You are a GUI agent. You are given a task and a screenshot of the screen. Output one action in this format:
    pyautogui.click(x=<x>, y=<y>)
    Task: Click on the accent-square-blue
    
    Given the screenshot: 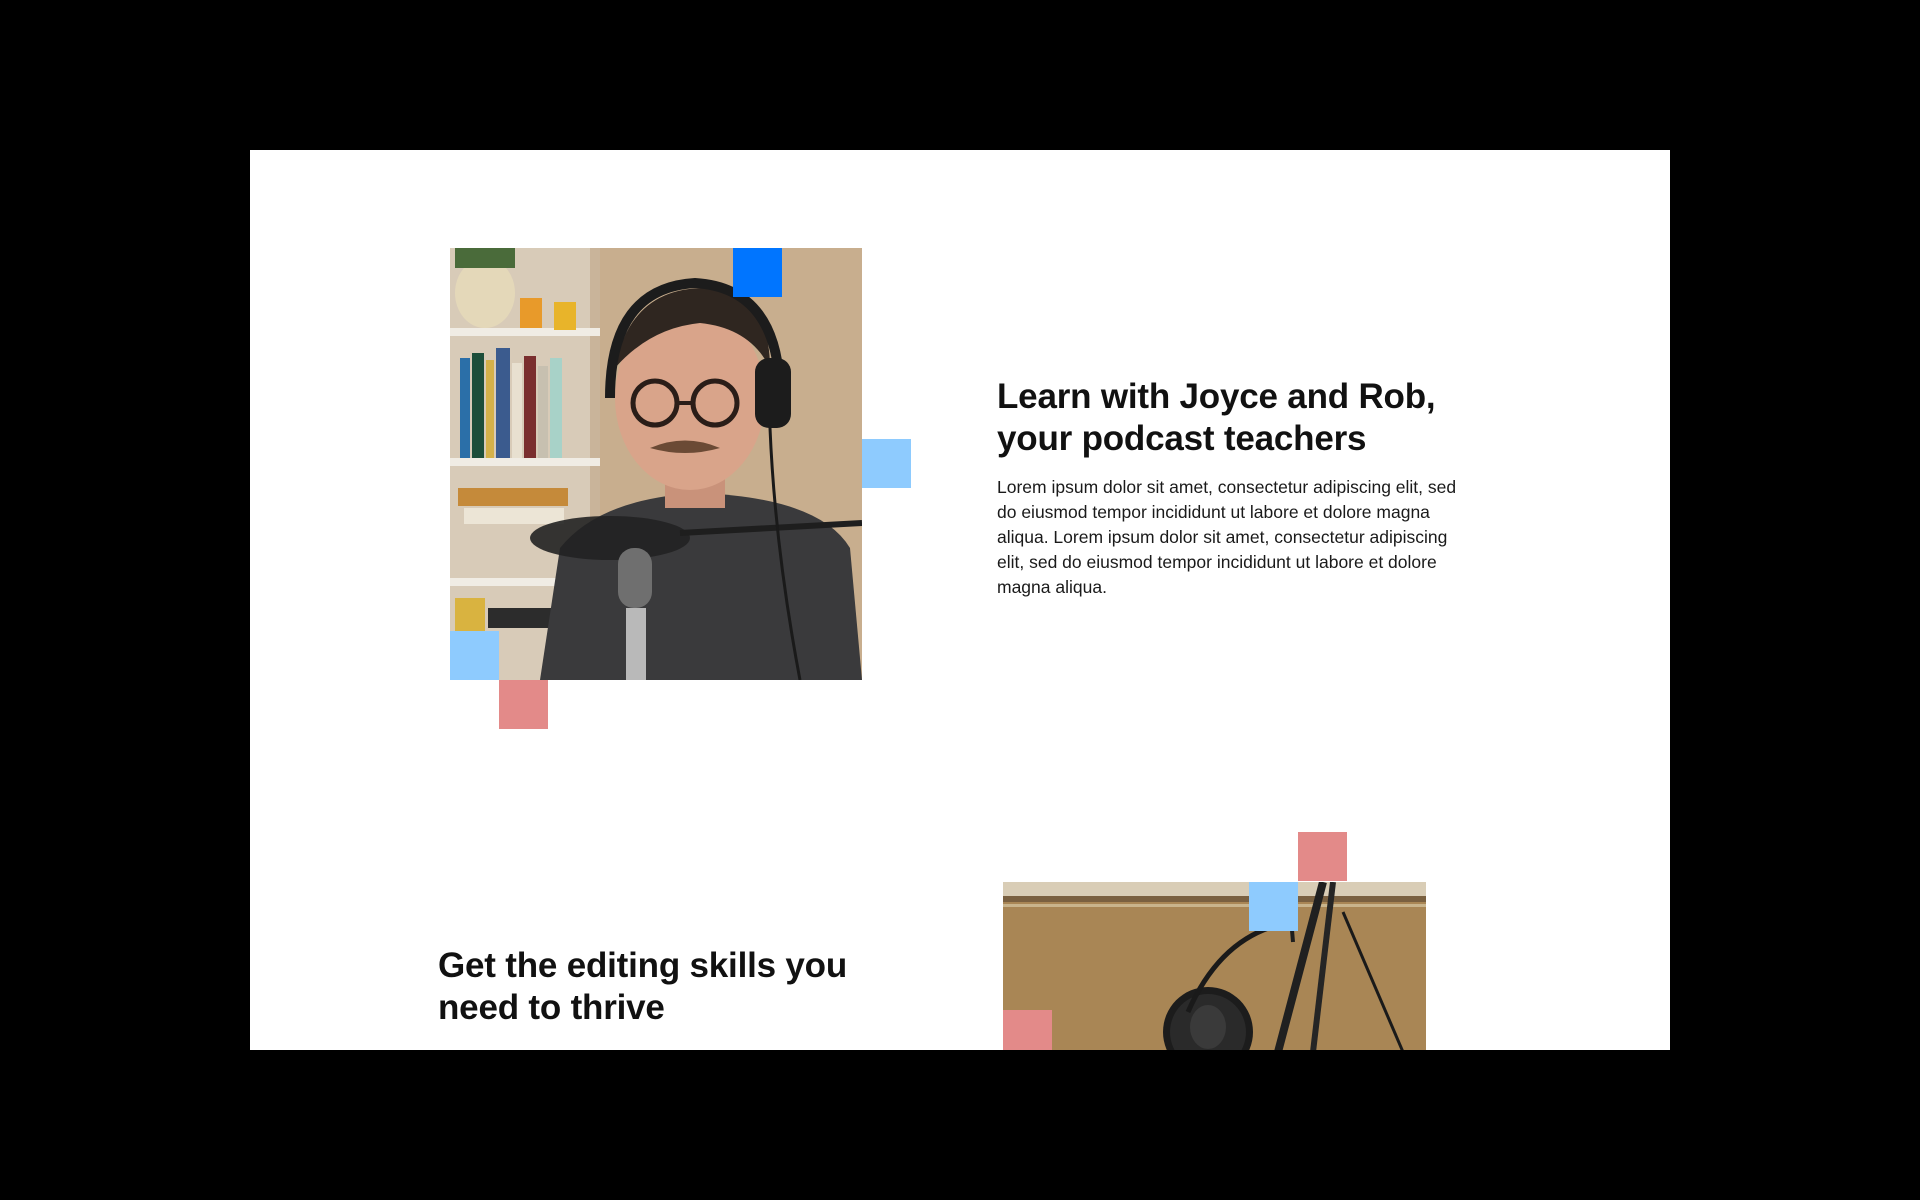 What is the action you would take?
    pyautogui.click(x=757, y=272)
    